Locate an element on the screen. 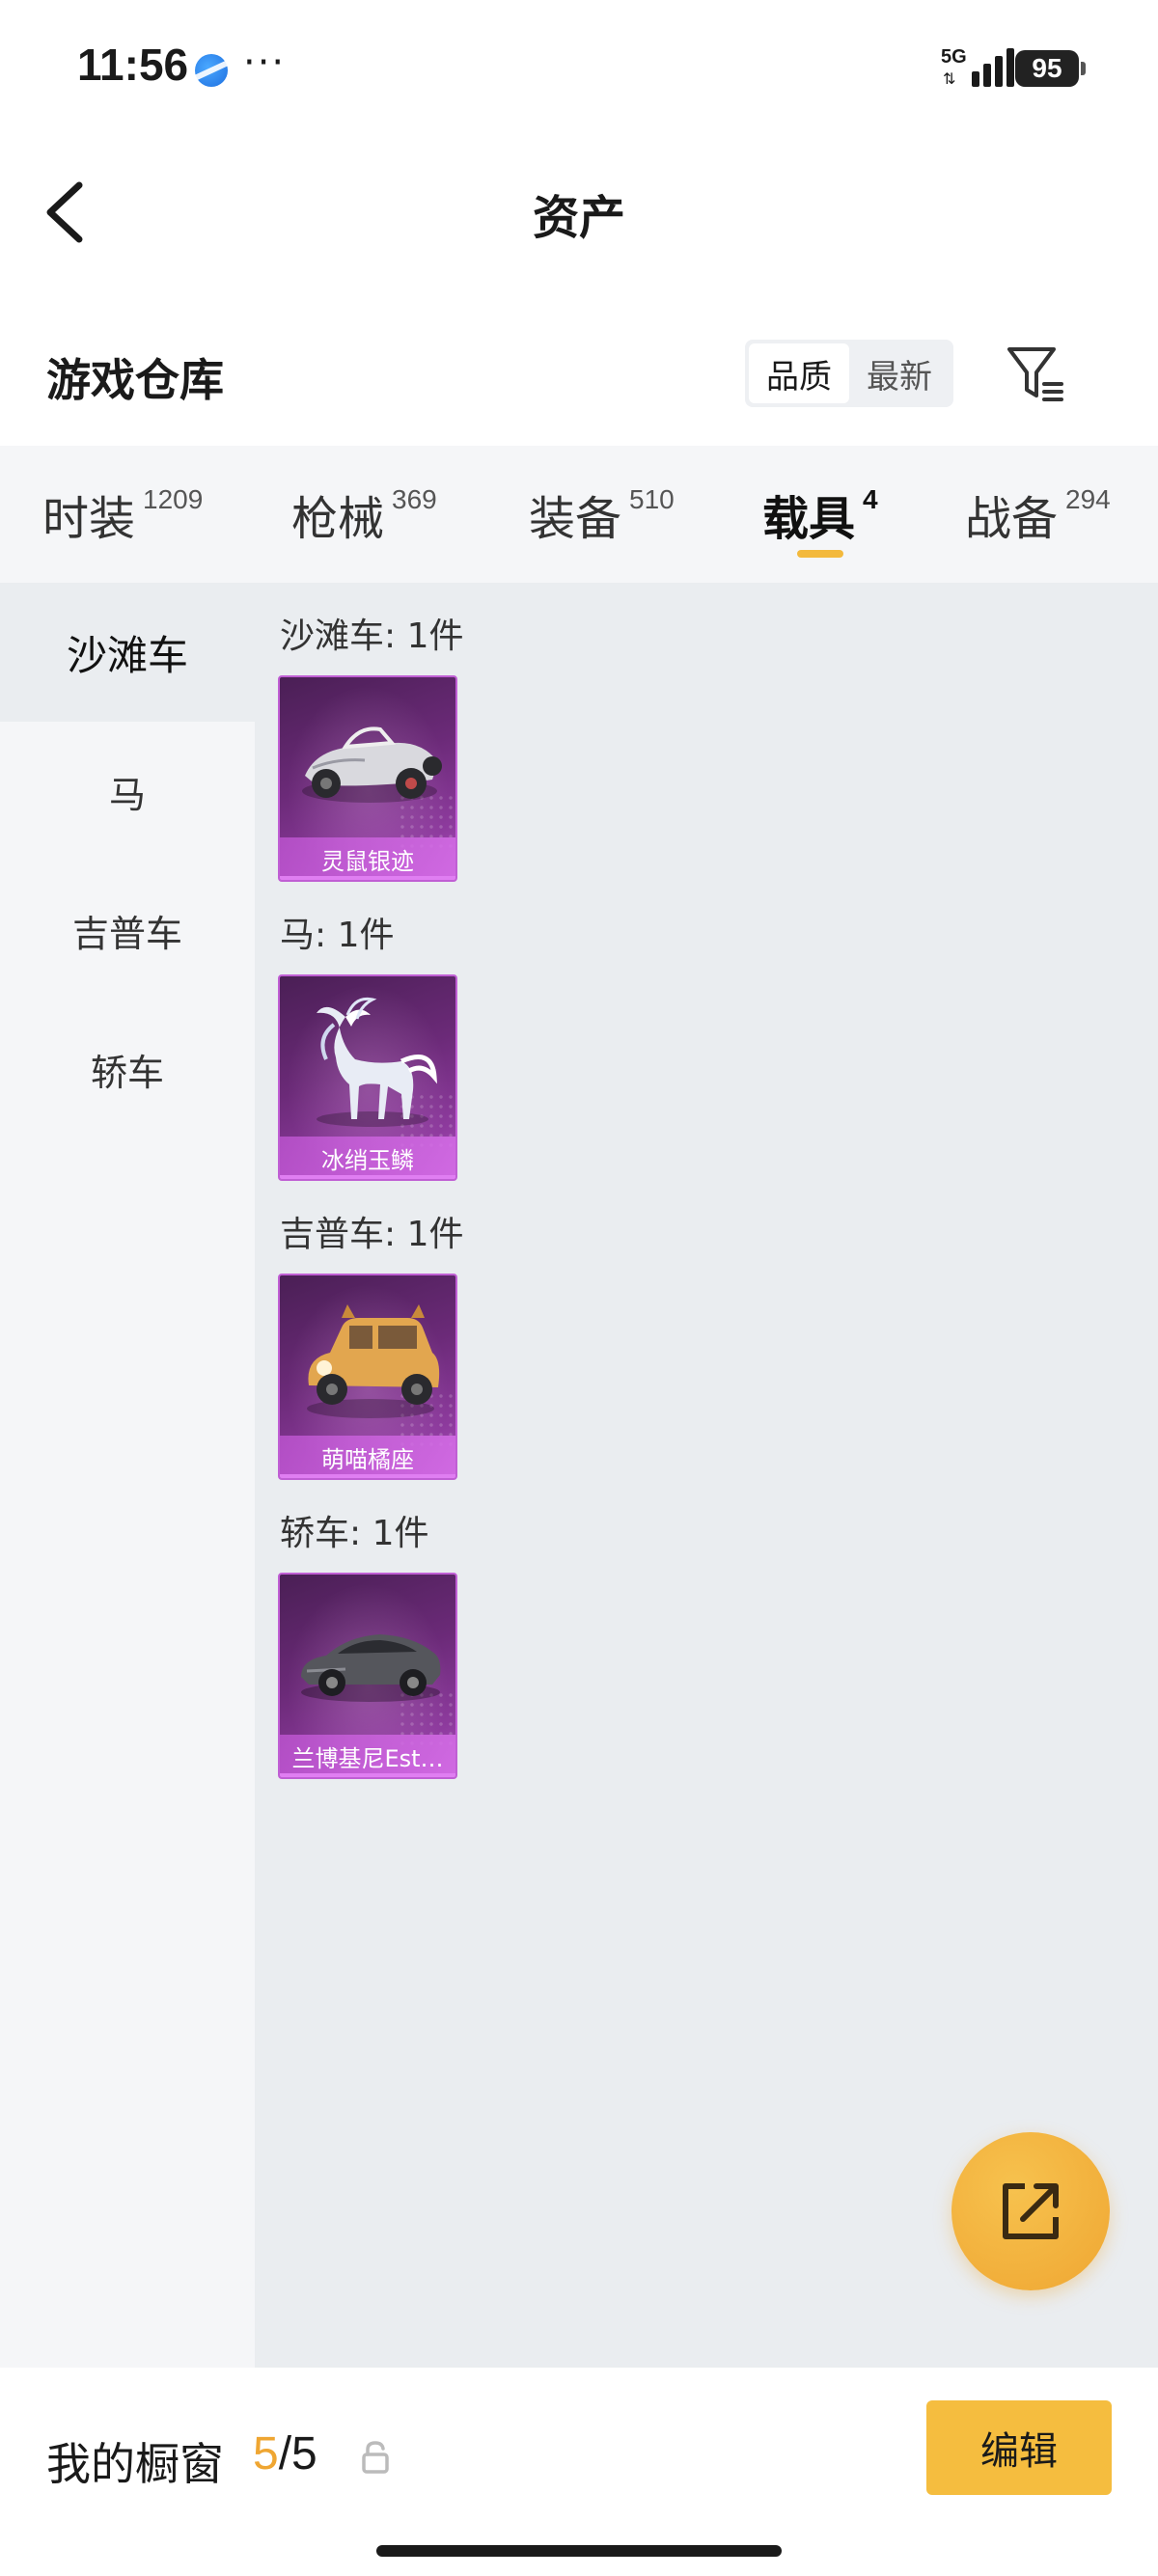 The height and width of the screenshot is (2576, 1158). item-name: 萌喵橘座 is located at coordinates (367, 1459).